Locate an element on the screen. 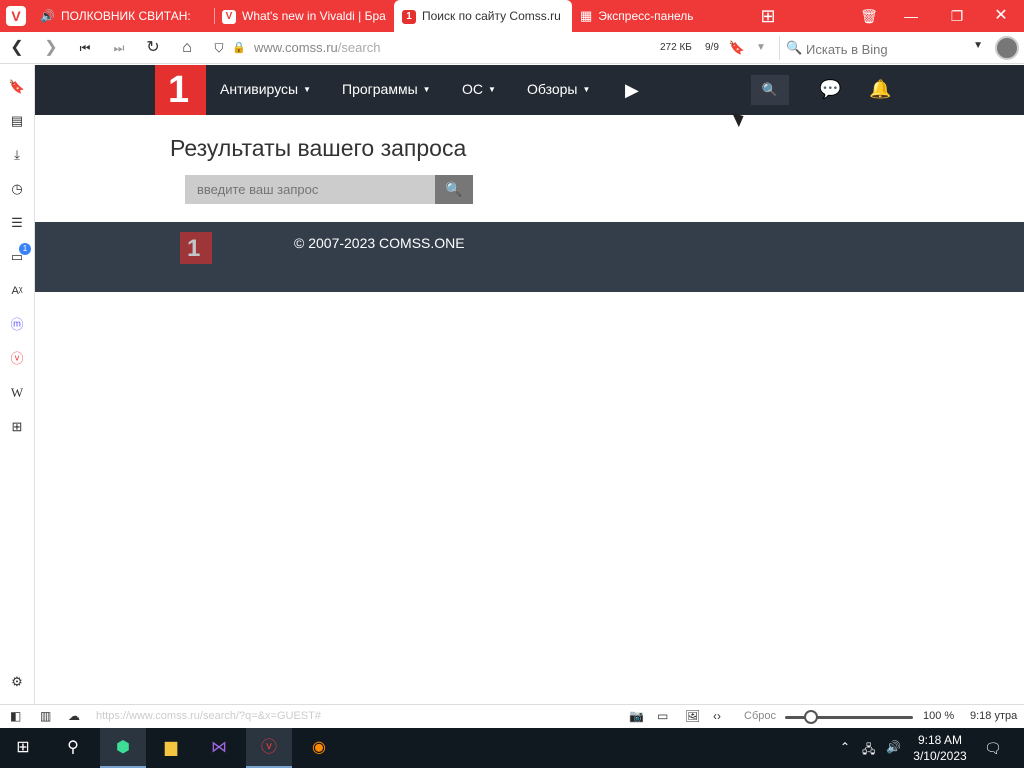  header-search-button: 🔍 is located at coordinates (770, 90).